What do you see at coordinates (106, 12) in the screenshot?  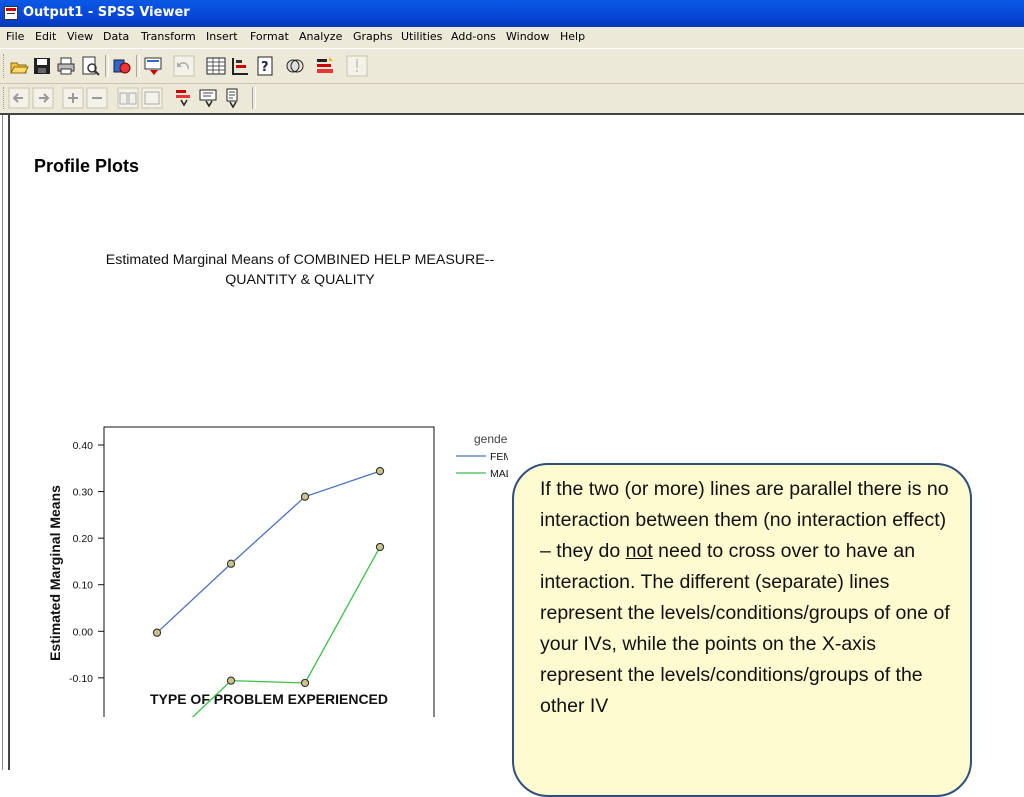 I see `window-title: Output1 - SPSS Viewer` at bounding box center [106, 12].